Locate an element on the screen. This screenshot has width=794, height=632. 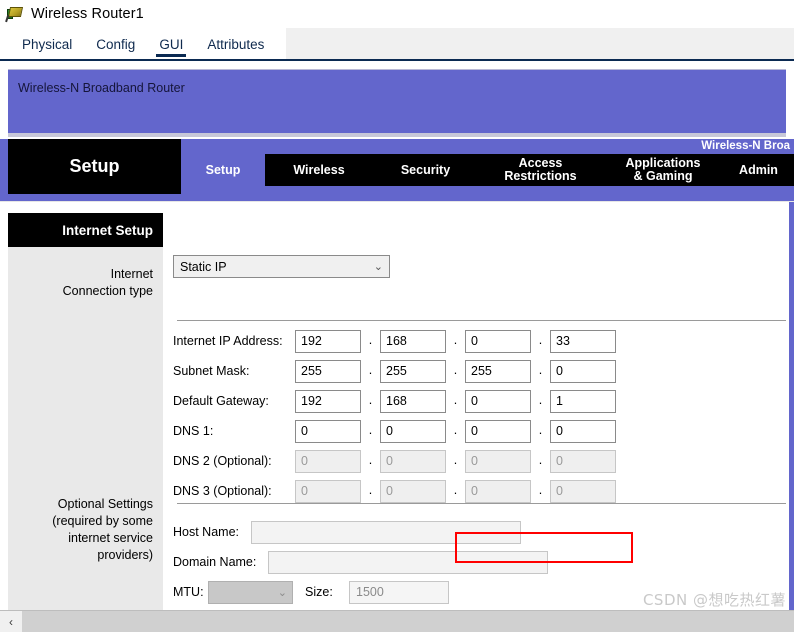
internet-ip-octet-4: 33 is located at coordinates (583, 341).